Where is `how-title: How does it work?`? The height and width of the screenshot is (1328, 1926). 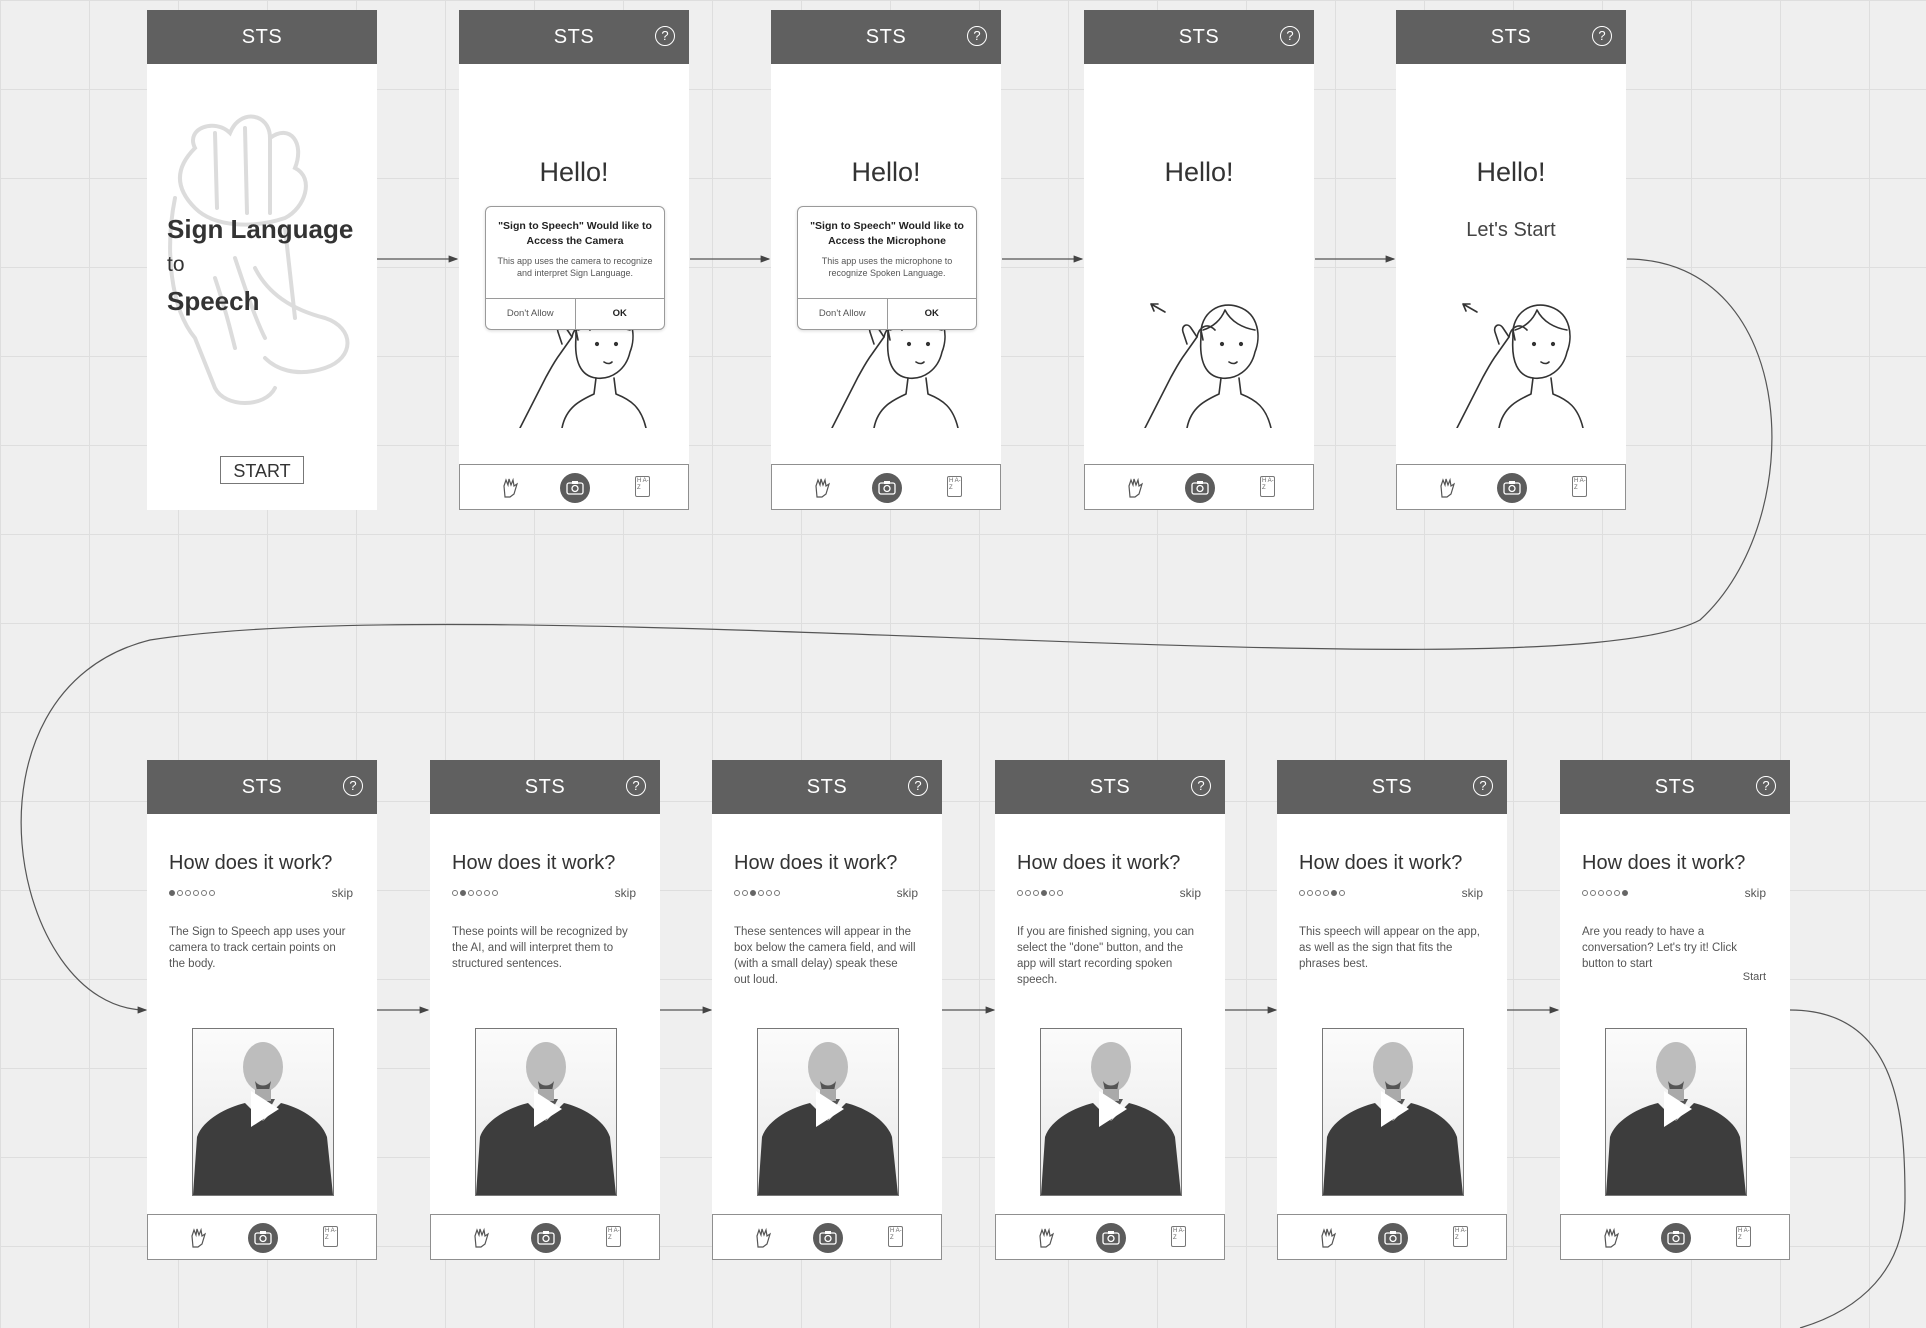
how-title: How does it work? is located at coordinates (534, 863).